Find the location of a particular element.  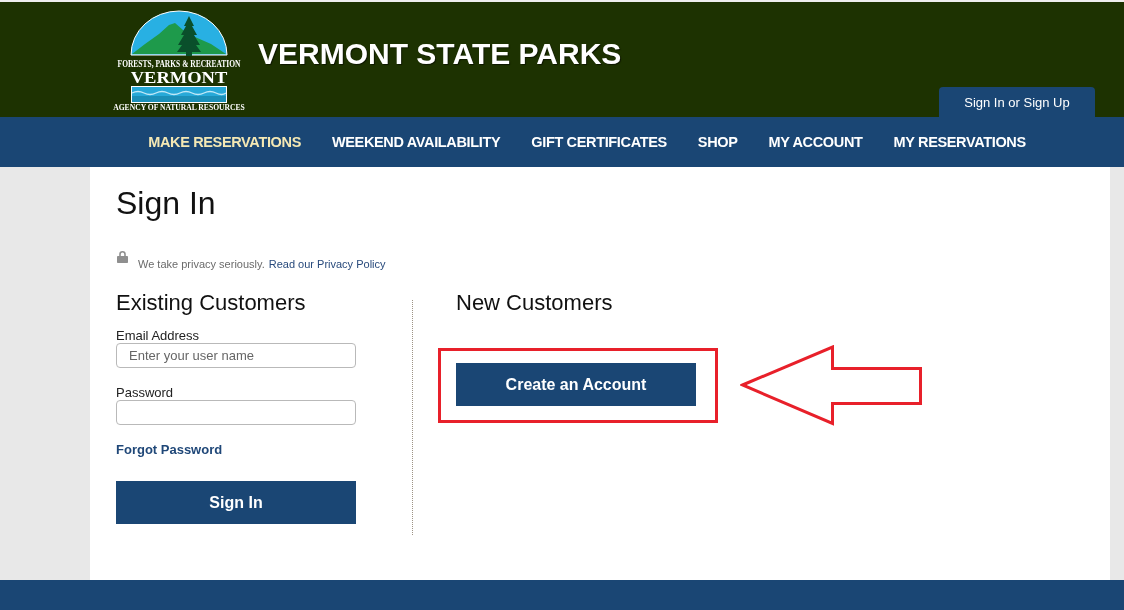

nav-link: MAKE RESERVATIONS is located at coordinates (224, 142).